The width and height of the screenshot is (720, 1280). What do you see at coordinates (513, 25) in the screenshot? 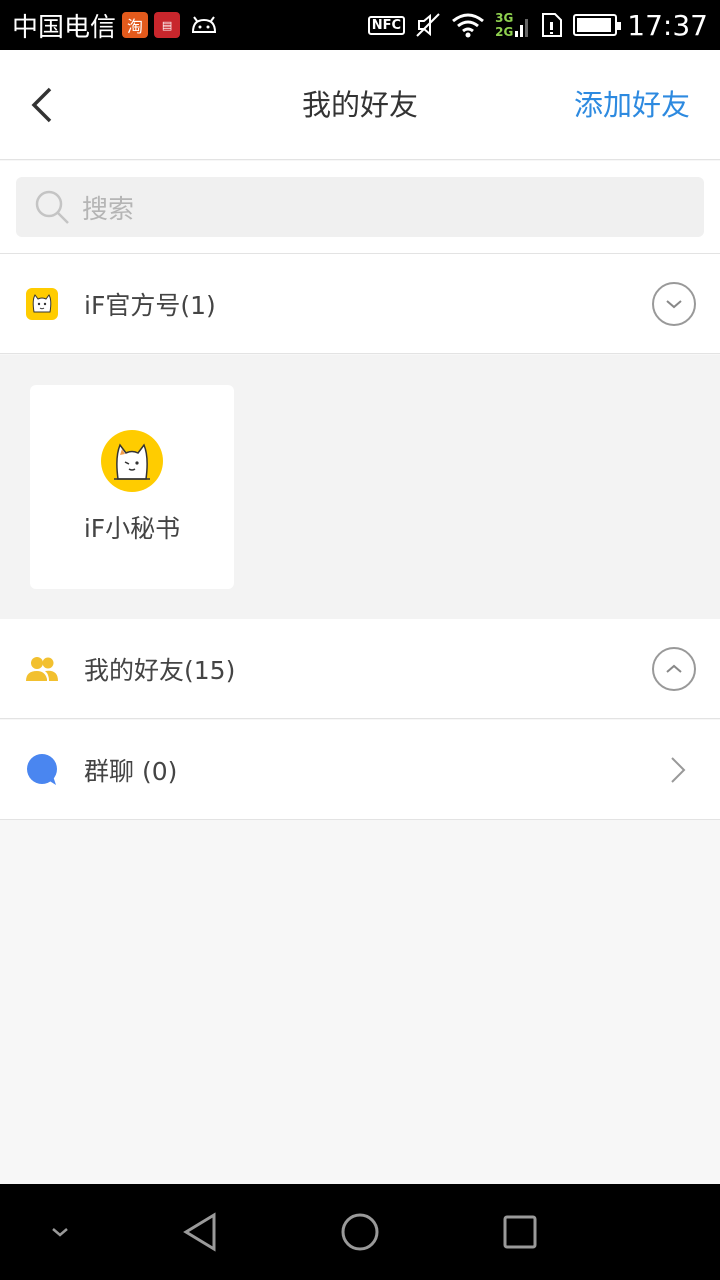
I see `network-type: 3G 2G` at bounding box center [513, 25].